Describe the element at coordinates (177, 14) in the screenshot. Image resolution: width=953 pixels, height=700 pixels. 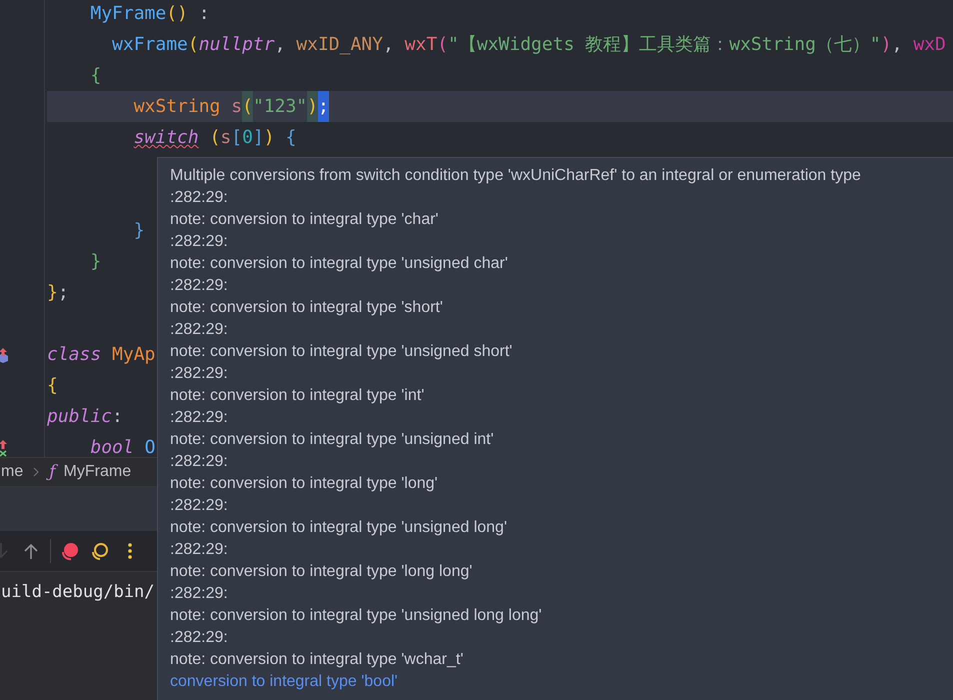
I see `code-token: ()` at that location.